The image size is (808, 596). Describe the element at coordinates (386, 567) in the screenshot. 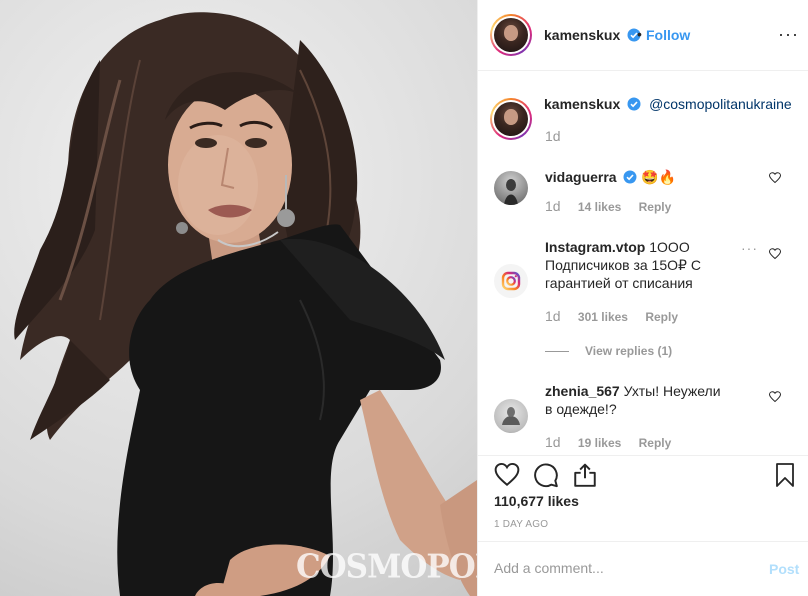

I see `magazine-watermark: COSMOPOLITAN` at that location.